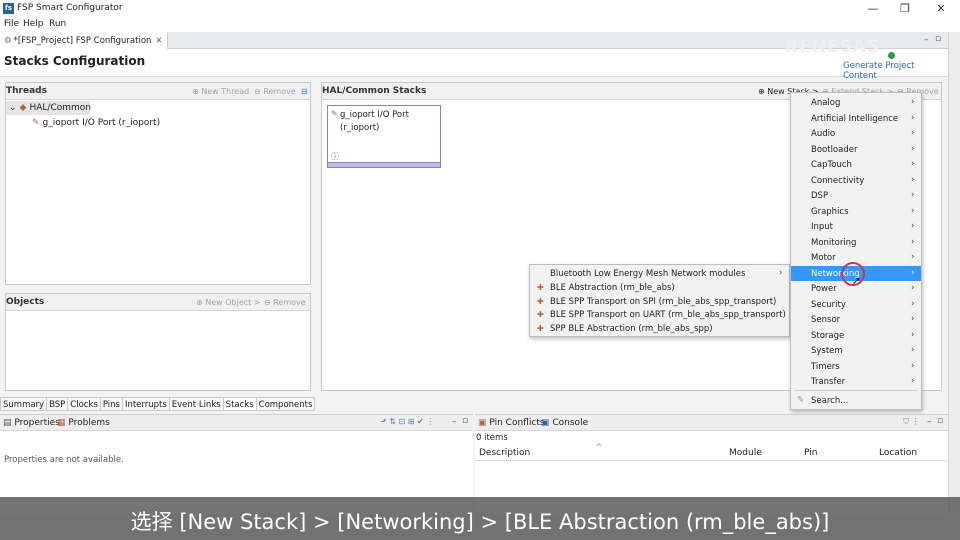  I want to click on app-logo-icon: fs, so click(8, 8).